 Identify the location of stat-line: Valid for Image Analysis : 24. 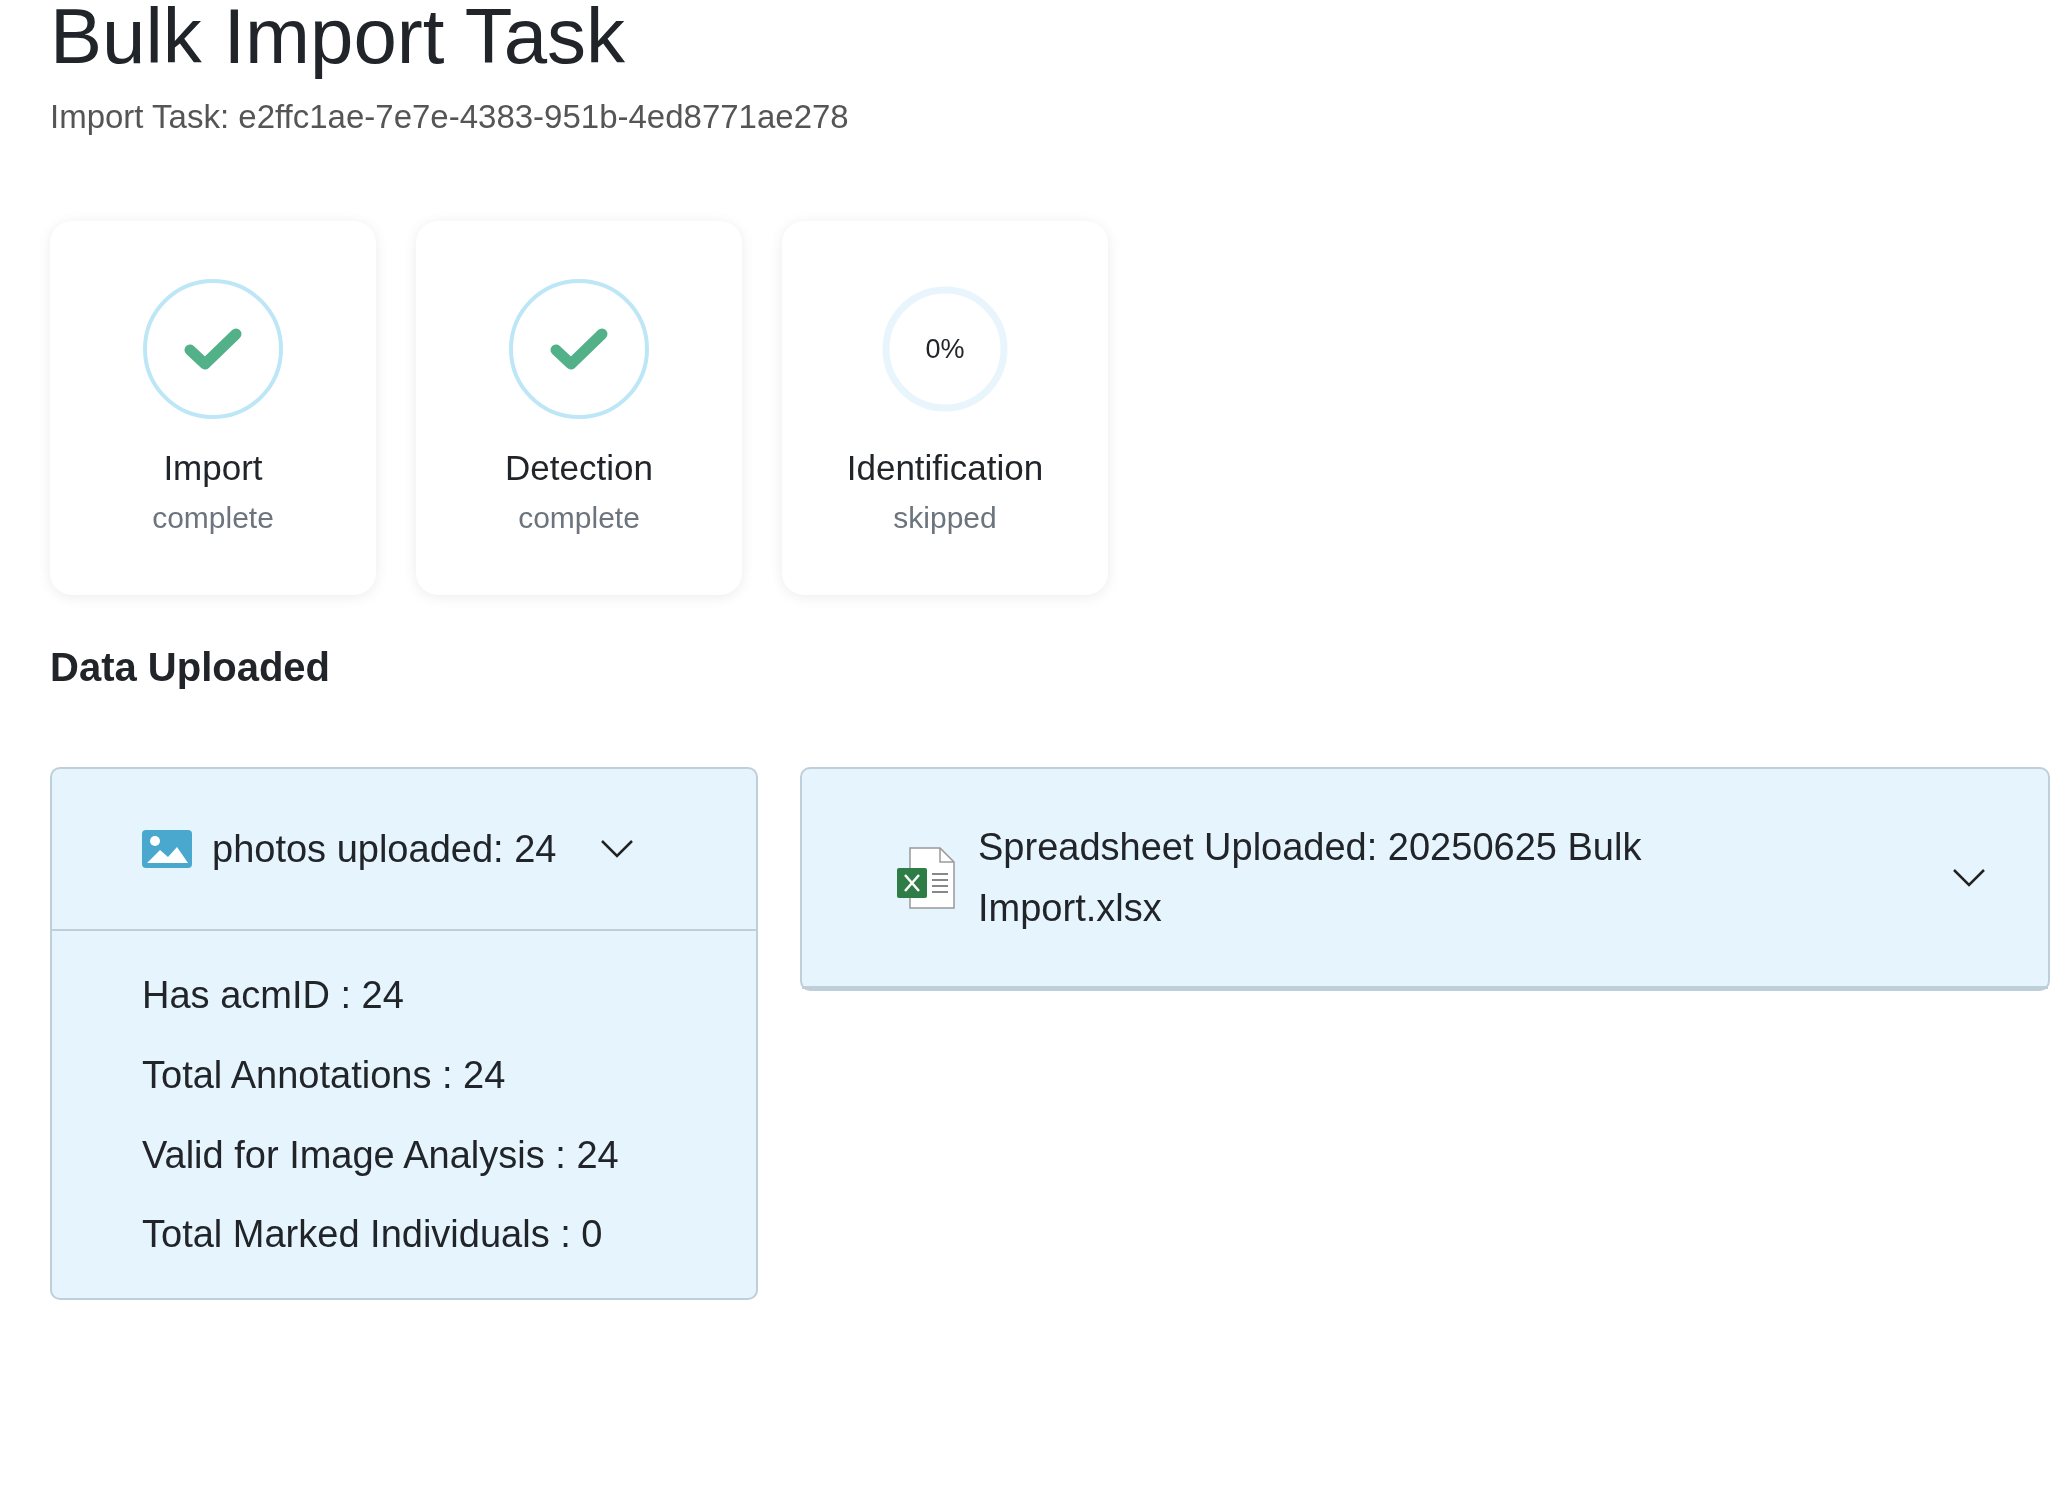
(381, 1155).